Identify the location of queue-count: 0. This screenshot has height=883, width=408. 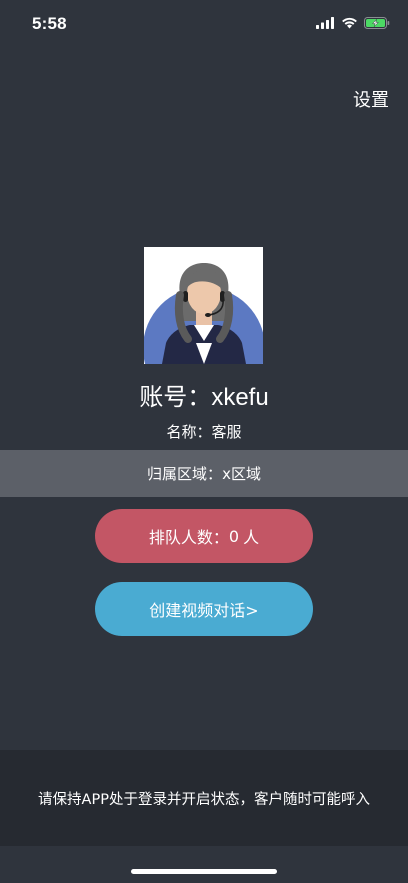
(234, 536).